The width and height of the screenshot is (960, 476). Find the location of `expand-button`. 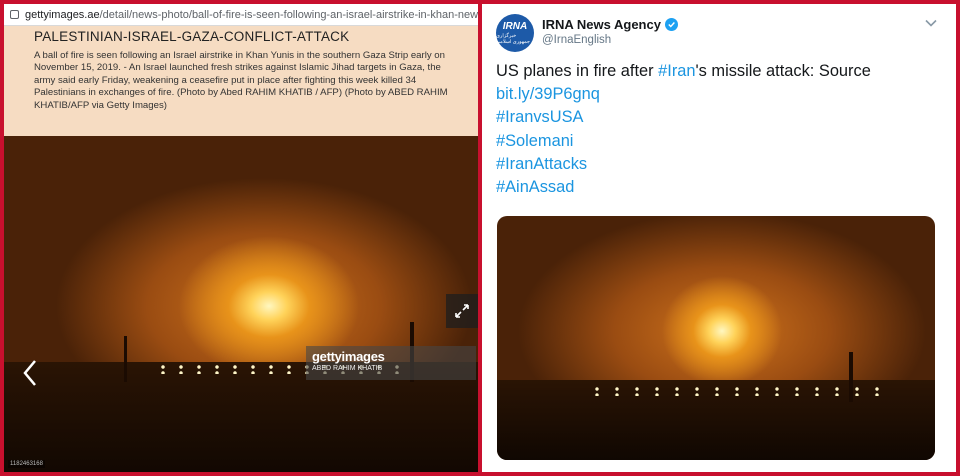

expand-button is located at coordinates (462, 311).